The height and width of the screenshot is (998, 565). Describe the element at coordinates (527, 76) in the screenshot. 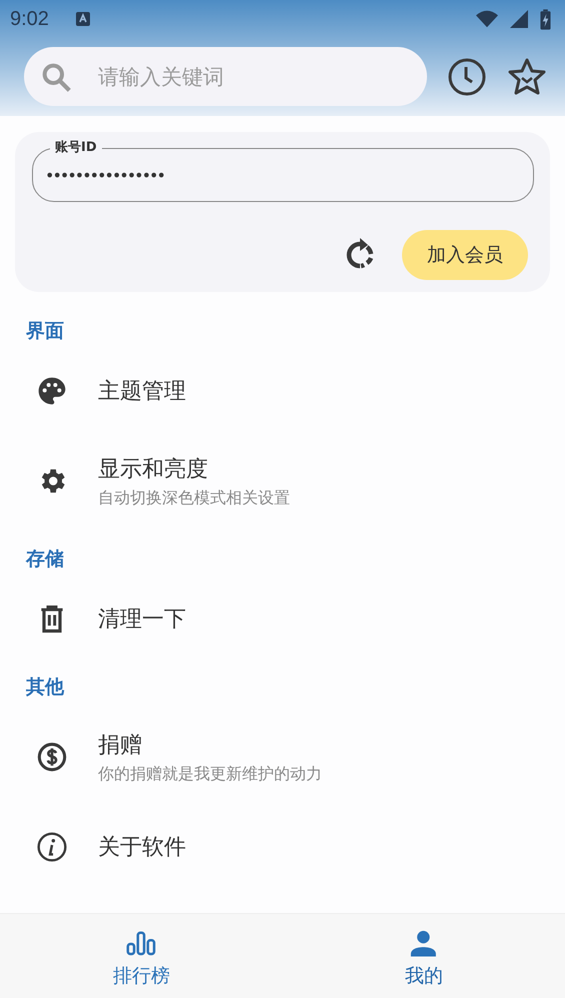

I see `star-icon` at that location.